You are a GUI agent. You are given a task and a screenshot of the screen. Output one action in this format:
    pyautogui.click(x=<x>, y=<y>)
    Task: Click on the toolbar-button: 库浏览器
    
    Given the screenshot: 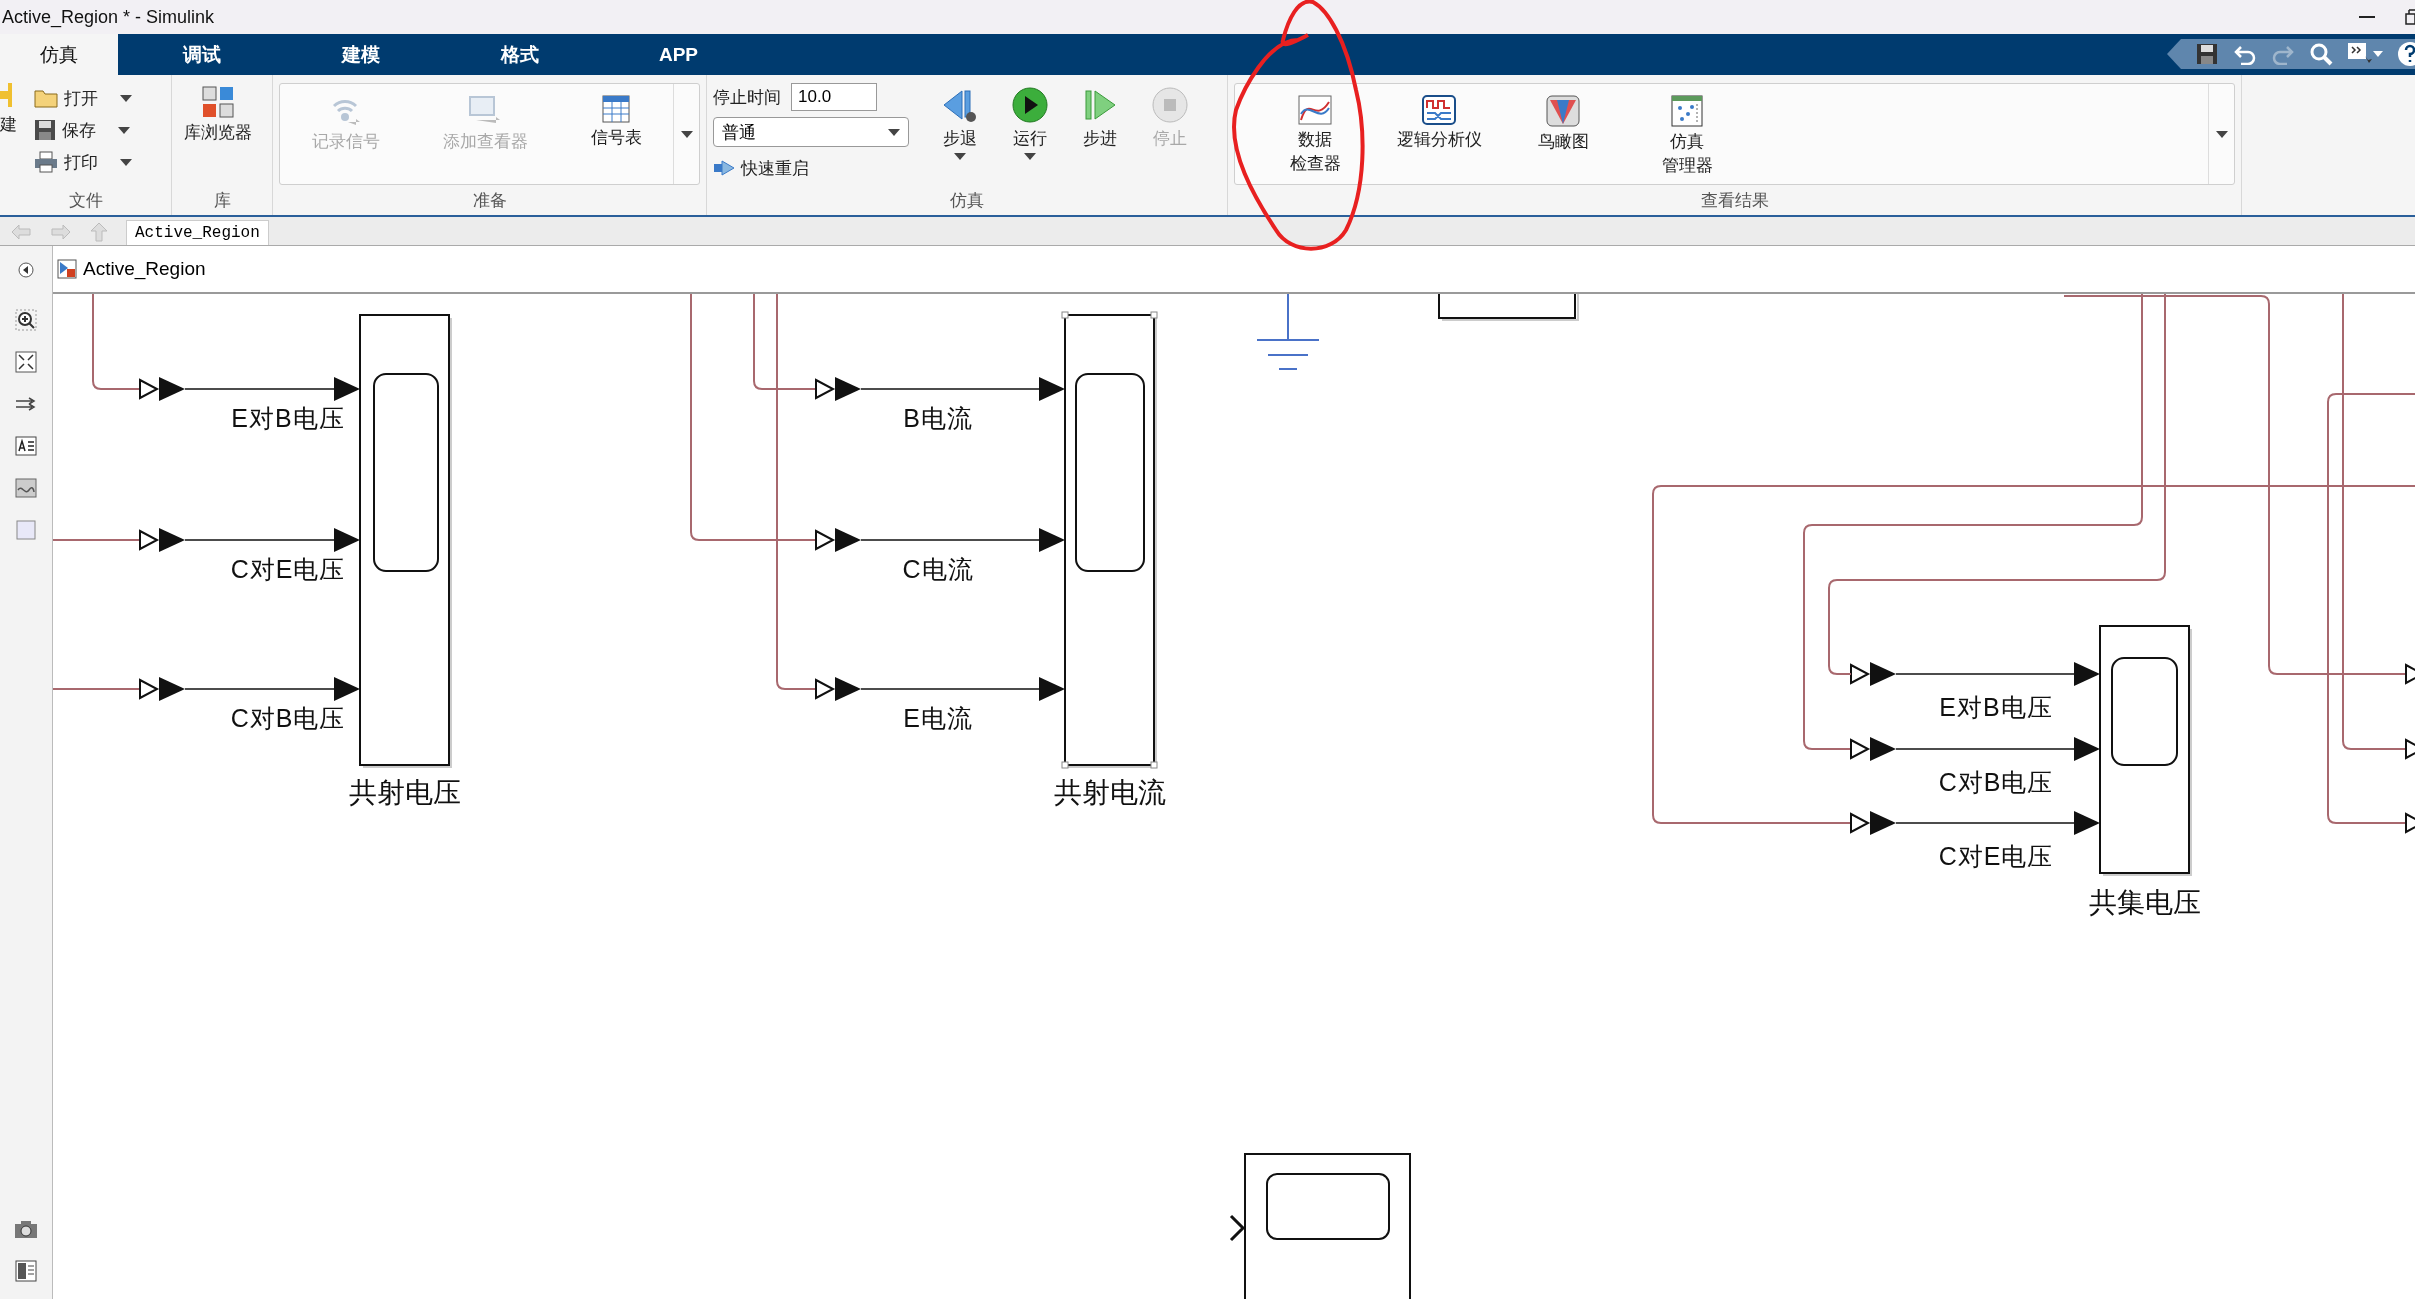 What is the action you would take?
    pyautogui.click(x=218, y=136)
    